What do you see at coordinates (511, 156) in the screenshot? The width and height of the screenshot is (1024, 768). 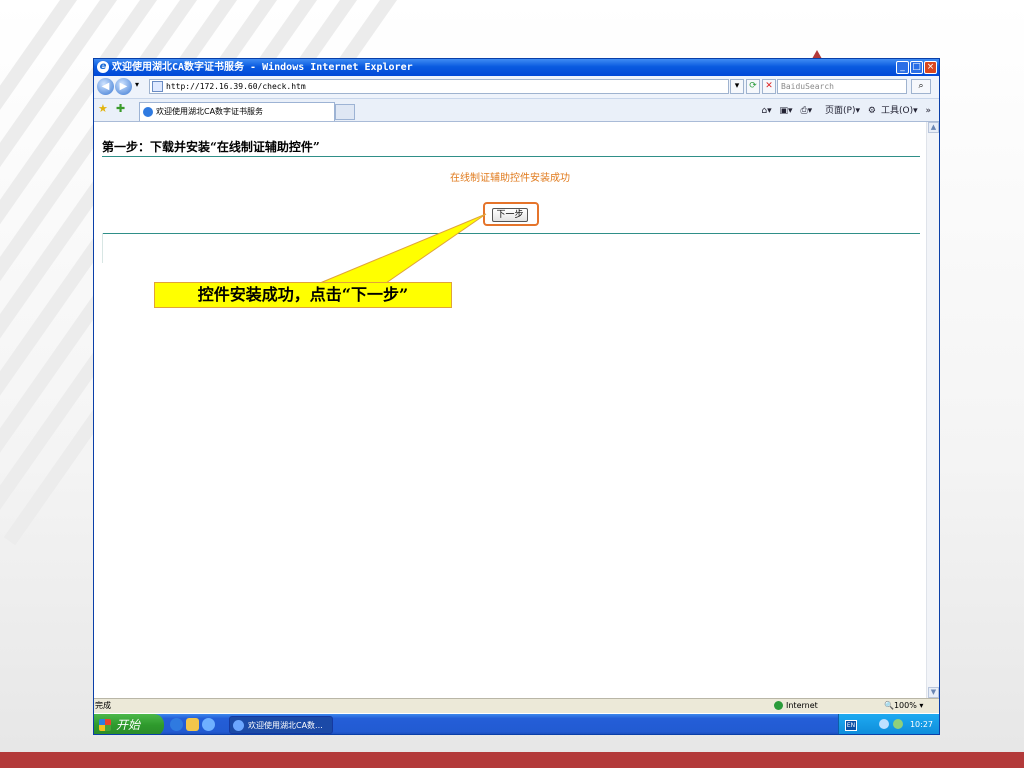 I see `divider-top` at bounding box center [511, 156].